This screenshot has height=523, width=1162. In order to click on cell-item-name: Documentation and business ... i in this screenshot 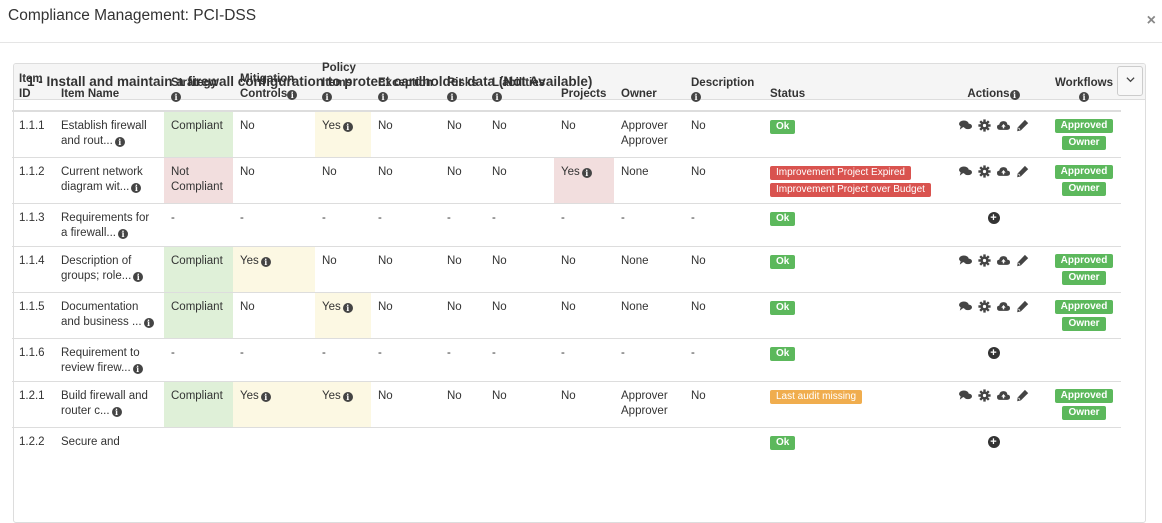, I will do `click(109, 314)`.